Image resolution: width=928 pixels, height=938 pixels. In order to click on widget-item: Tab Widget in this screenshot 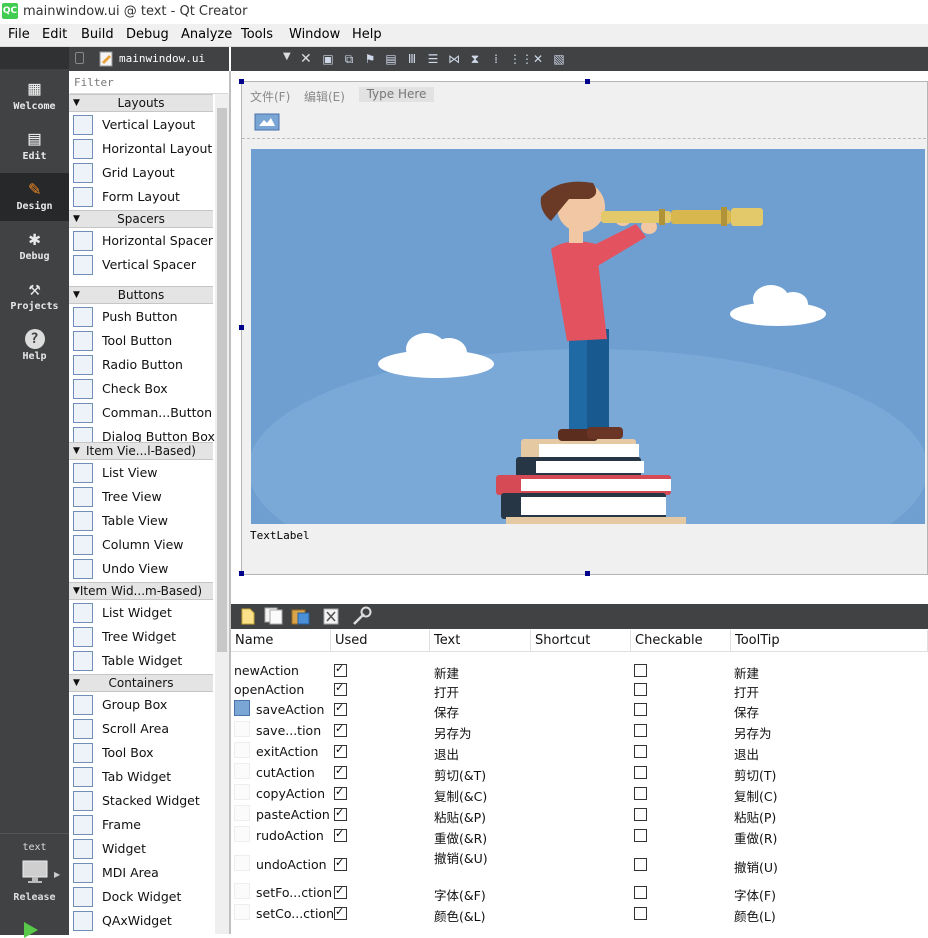, I will do `click(142, 777)`.